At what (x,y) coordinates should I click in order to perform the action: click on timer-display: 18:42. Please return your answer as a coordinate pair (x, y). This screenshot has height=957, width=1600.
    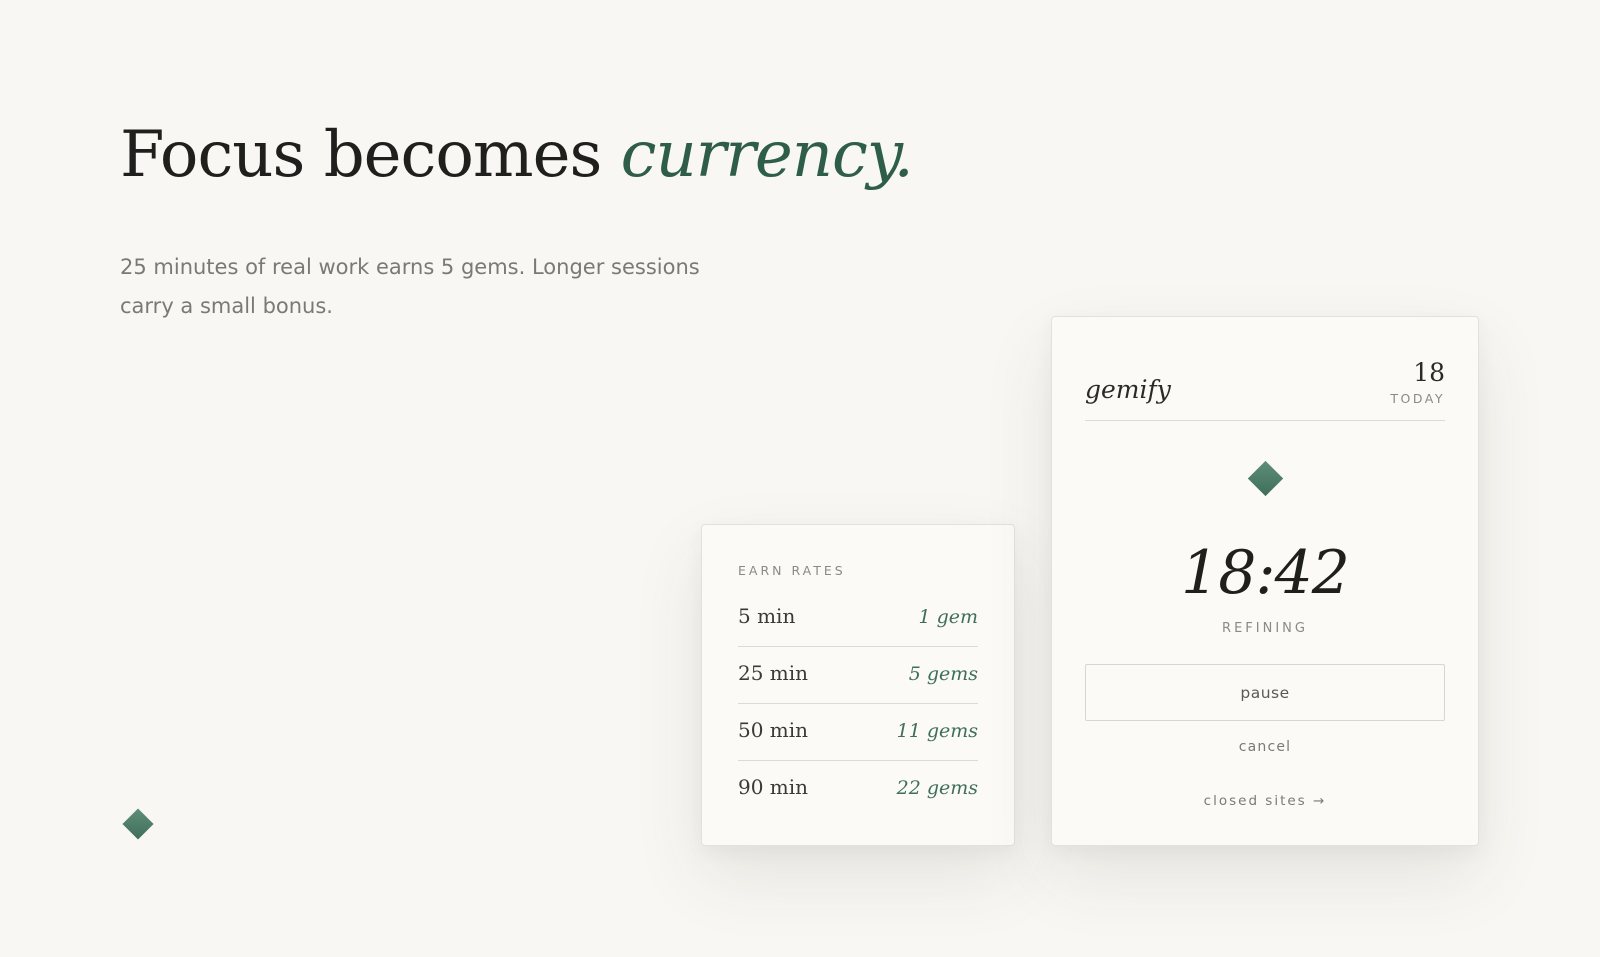
    Looking at the image, I should click on (1265, 573).